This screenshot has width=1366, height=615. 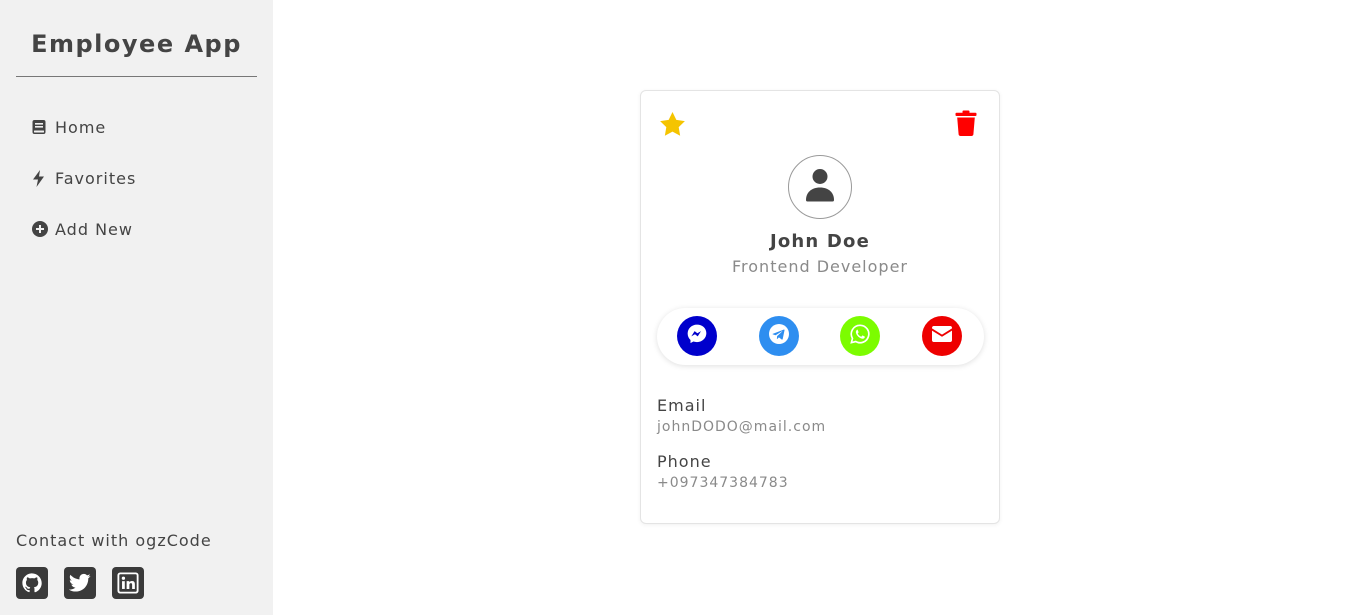 I want to click on mail-button, so click(x=942, y=336).